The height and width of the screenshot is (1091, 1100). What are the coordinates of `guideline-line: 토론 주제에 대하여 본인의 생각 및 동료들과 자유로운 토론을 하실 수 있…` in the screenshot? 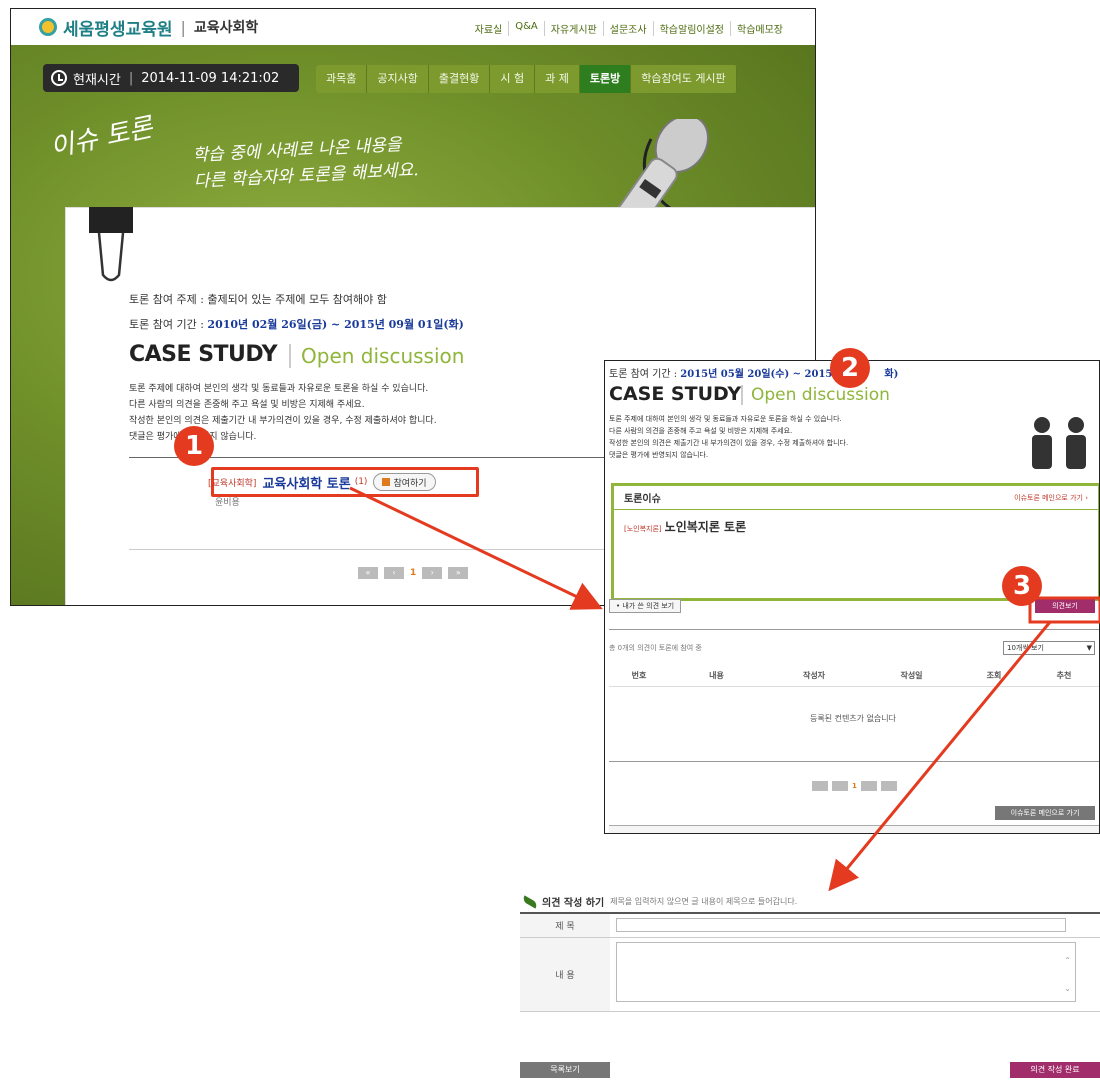 It's located at (279, 389).